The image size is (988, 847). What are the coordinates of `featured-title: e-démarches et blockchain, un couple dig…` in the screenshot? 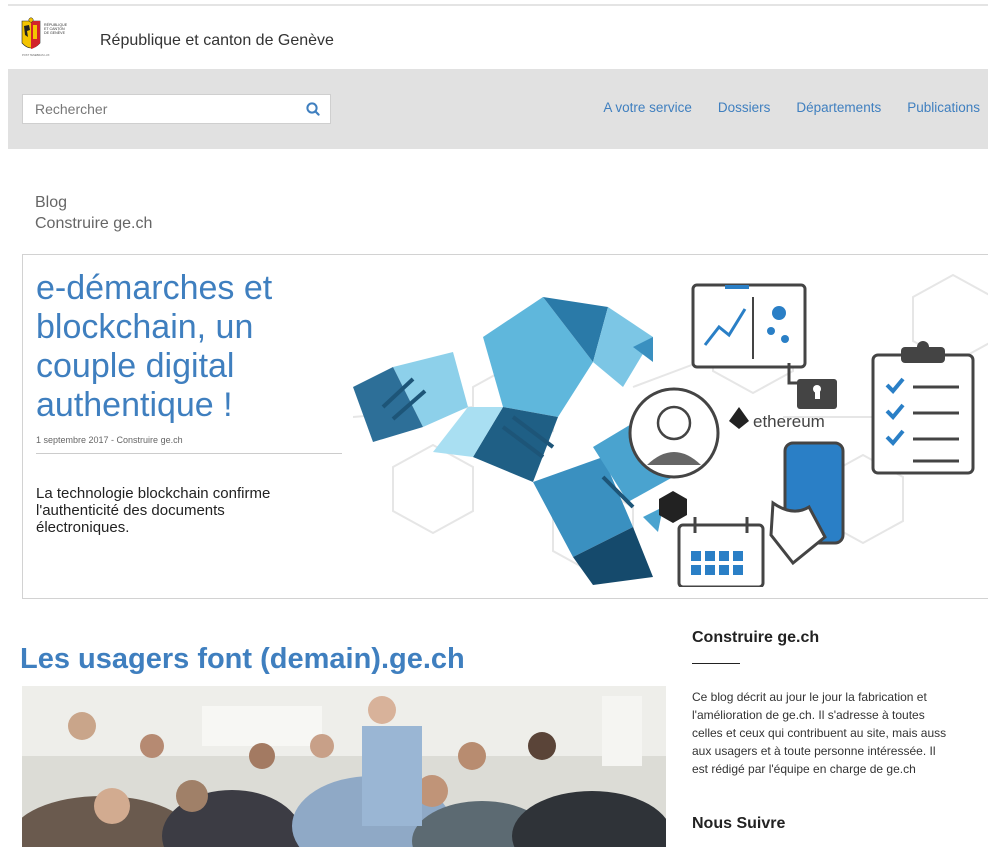 It's located at (181, 347).